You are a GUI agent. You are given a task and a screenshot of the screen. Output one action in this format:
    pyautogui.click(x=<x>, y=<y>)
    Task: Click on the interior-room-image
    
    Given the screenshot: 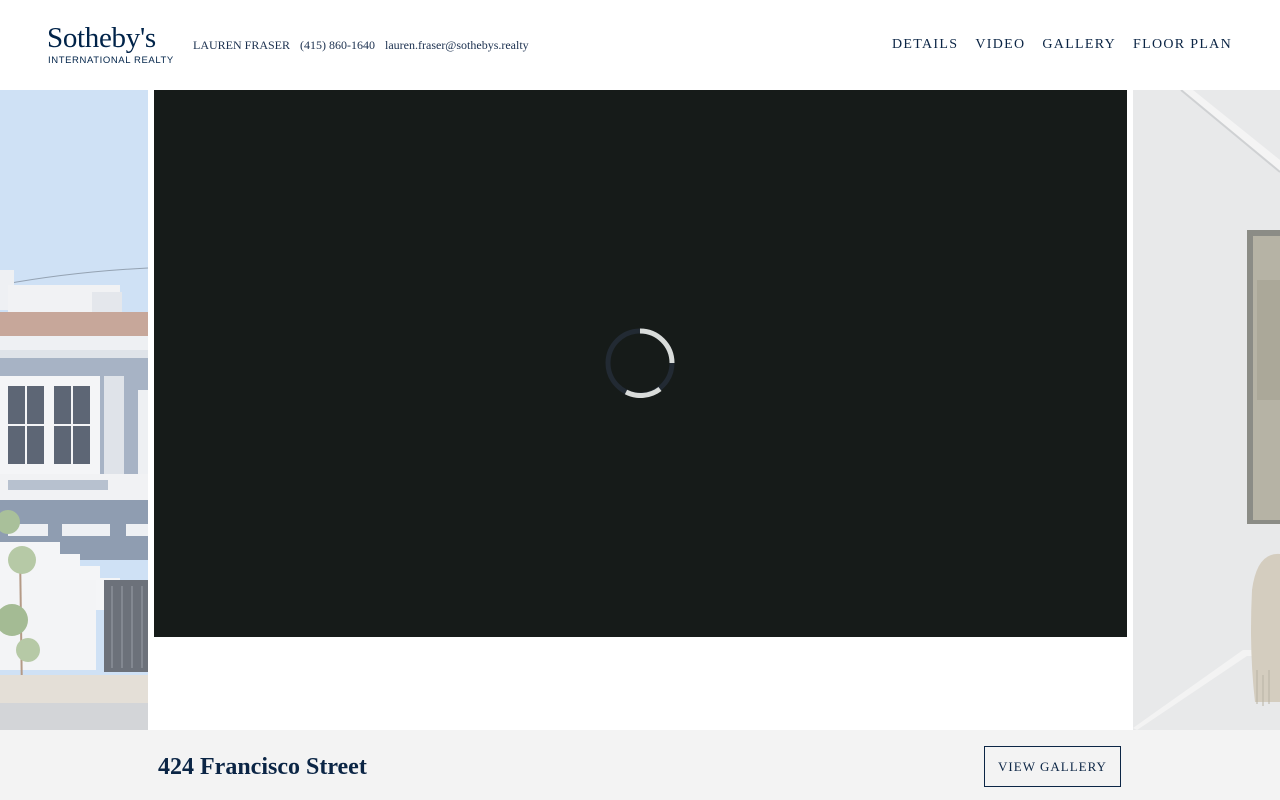 What is the action you would take?
    pyautogui.click(x=1206, y=410)
    